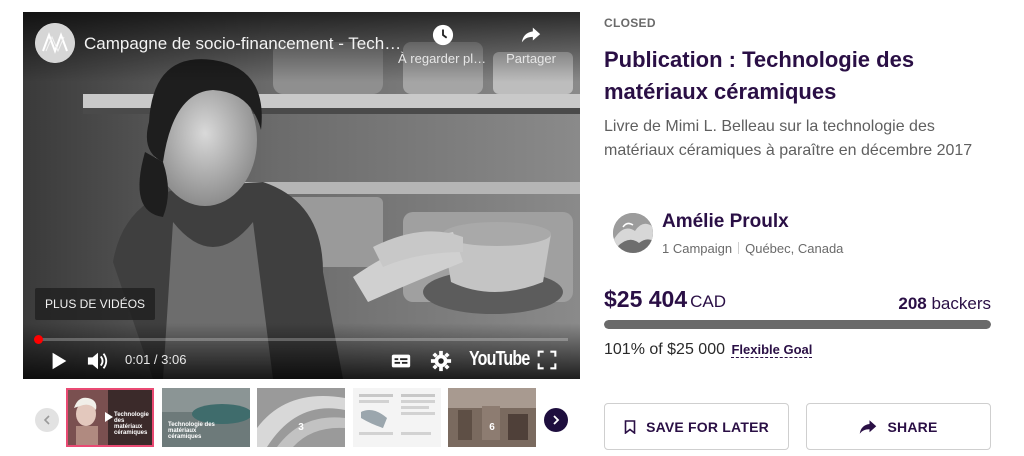 Image resolution: width=1024 pixels, height=456 pixels. I want to click on channel-logo-icon, so click(55, 43).